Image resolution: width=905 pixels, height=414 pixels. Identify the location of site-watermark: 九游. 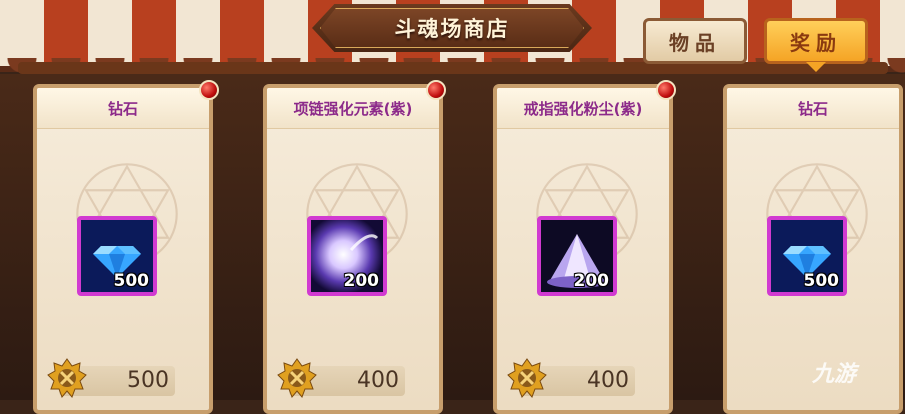
(834, 372).